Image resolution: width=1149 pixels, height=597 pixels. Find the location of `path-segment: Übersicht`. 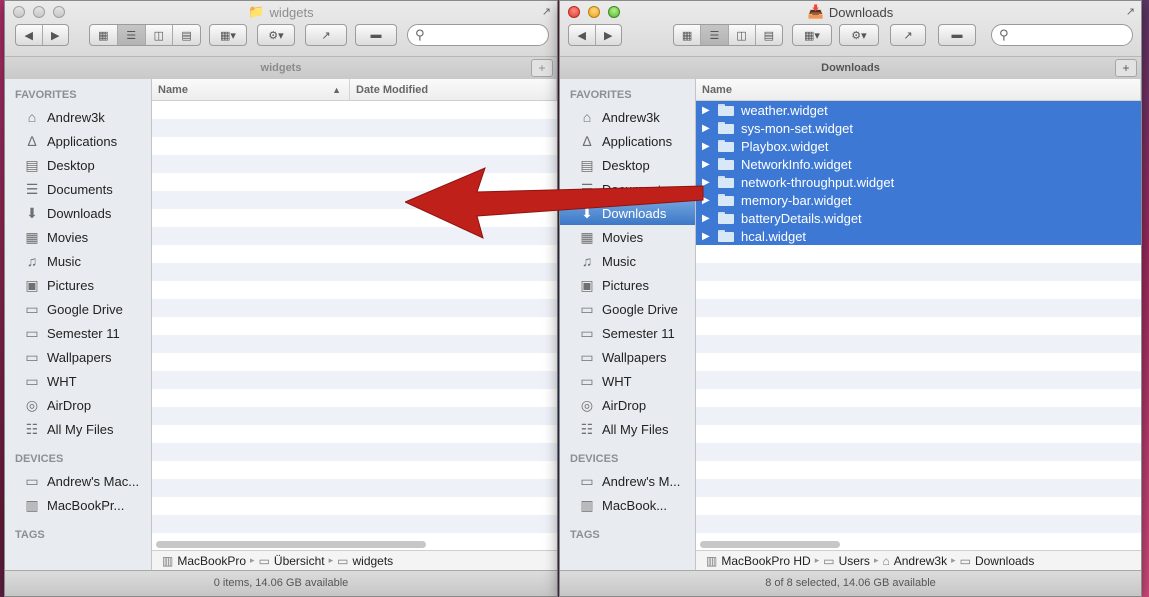

path-segment: Übersicht is located at coordinates (299, 561).